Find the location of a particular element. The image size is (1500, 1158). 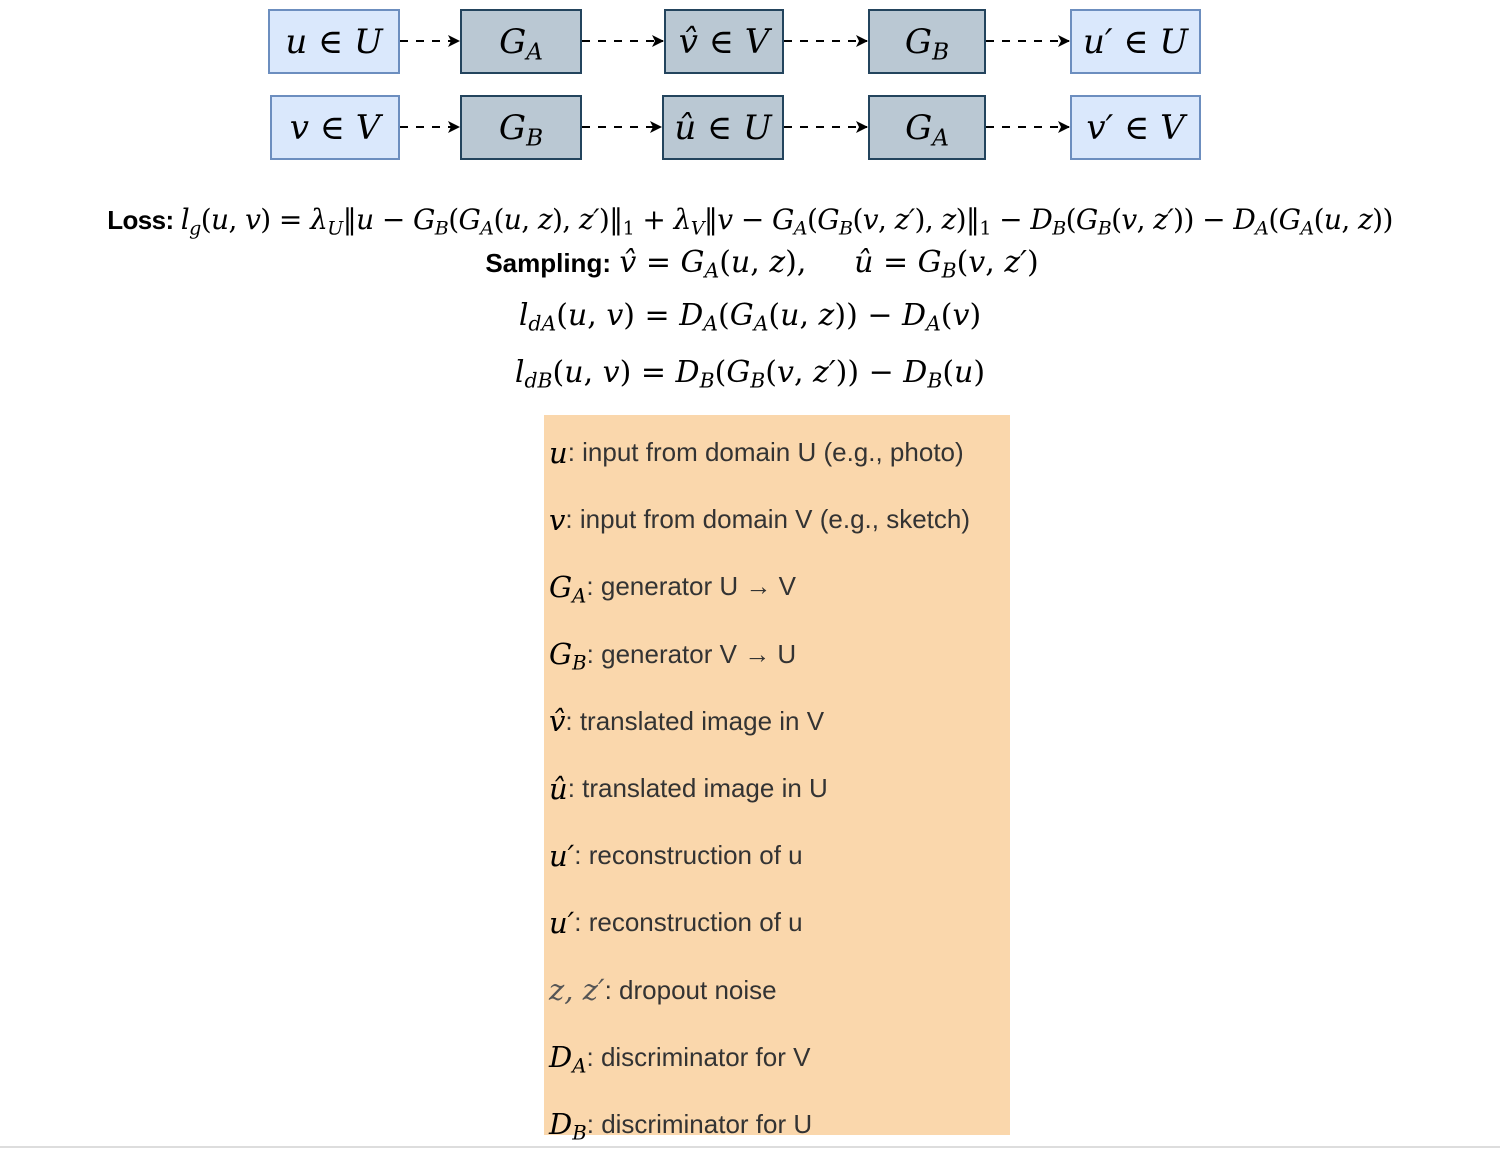

legend-item-ga: GA: generator U → V is located at coordinates (672, 588).